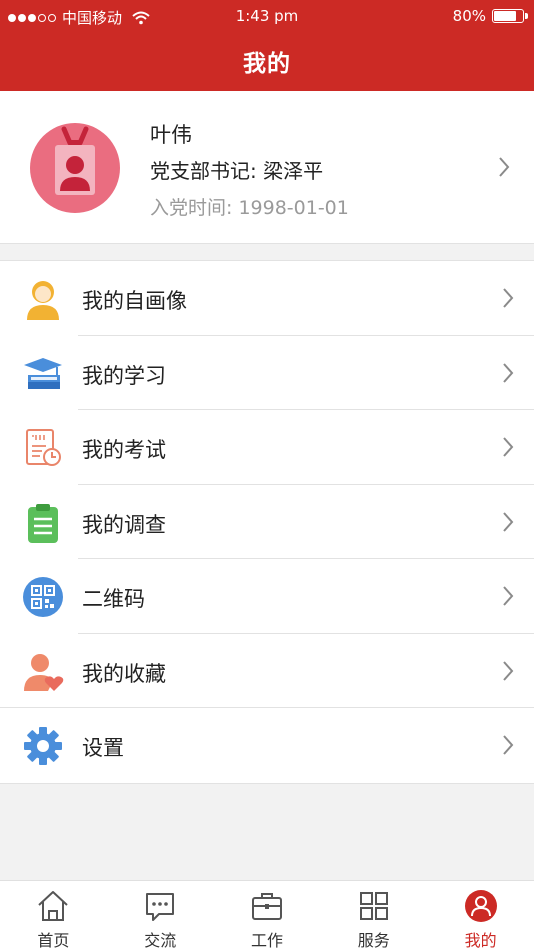 This screenshot has height=950, width=534. Describe the element at coordinates (43, 523) in the screenshot. I see `survey-clipboard-icon` at that location.